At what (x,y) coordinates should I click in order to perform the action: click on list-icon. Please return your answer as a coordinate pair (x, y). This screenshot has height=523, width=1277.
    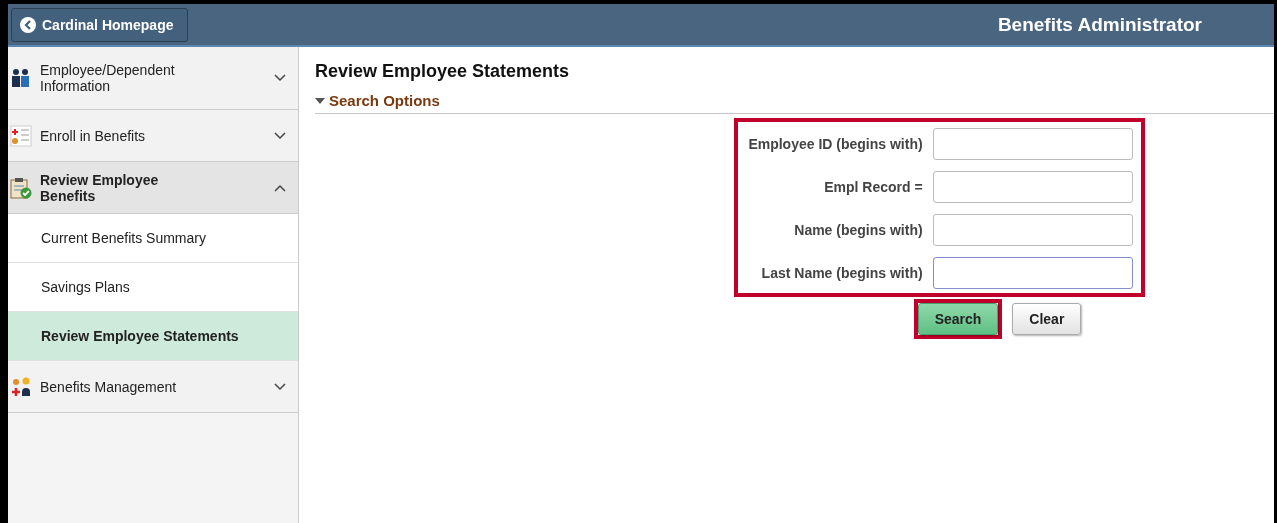
    Looking at the image, I should click on (21, 135).